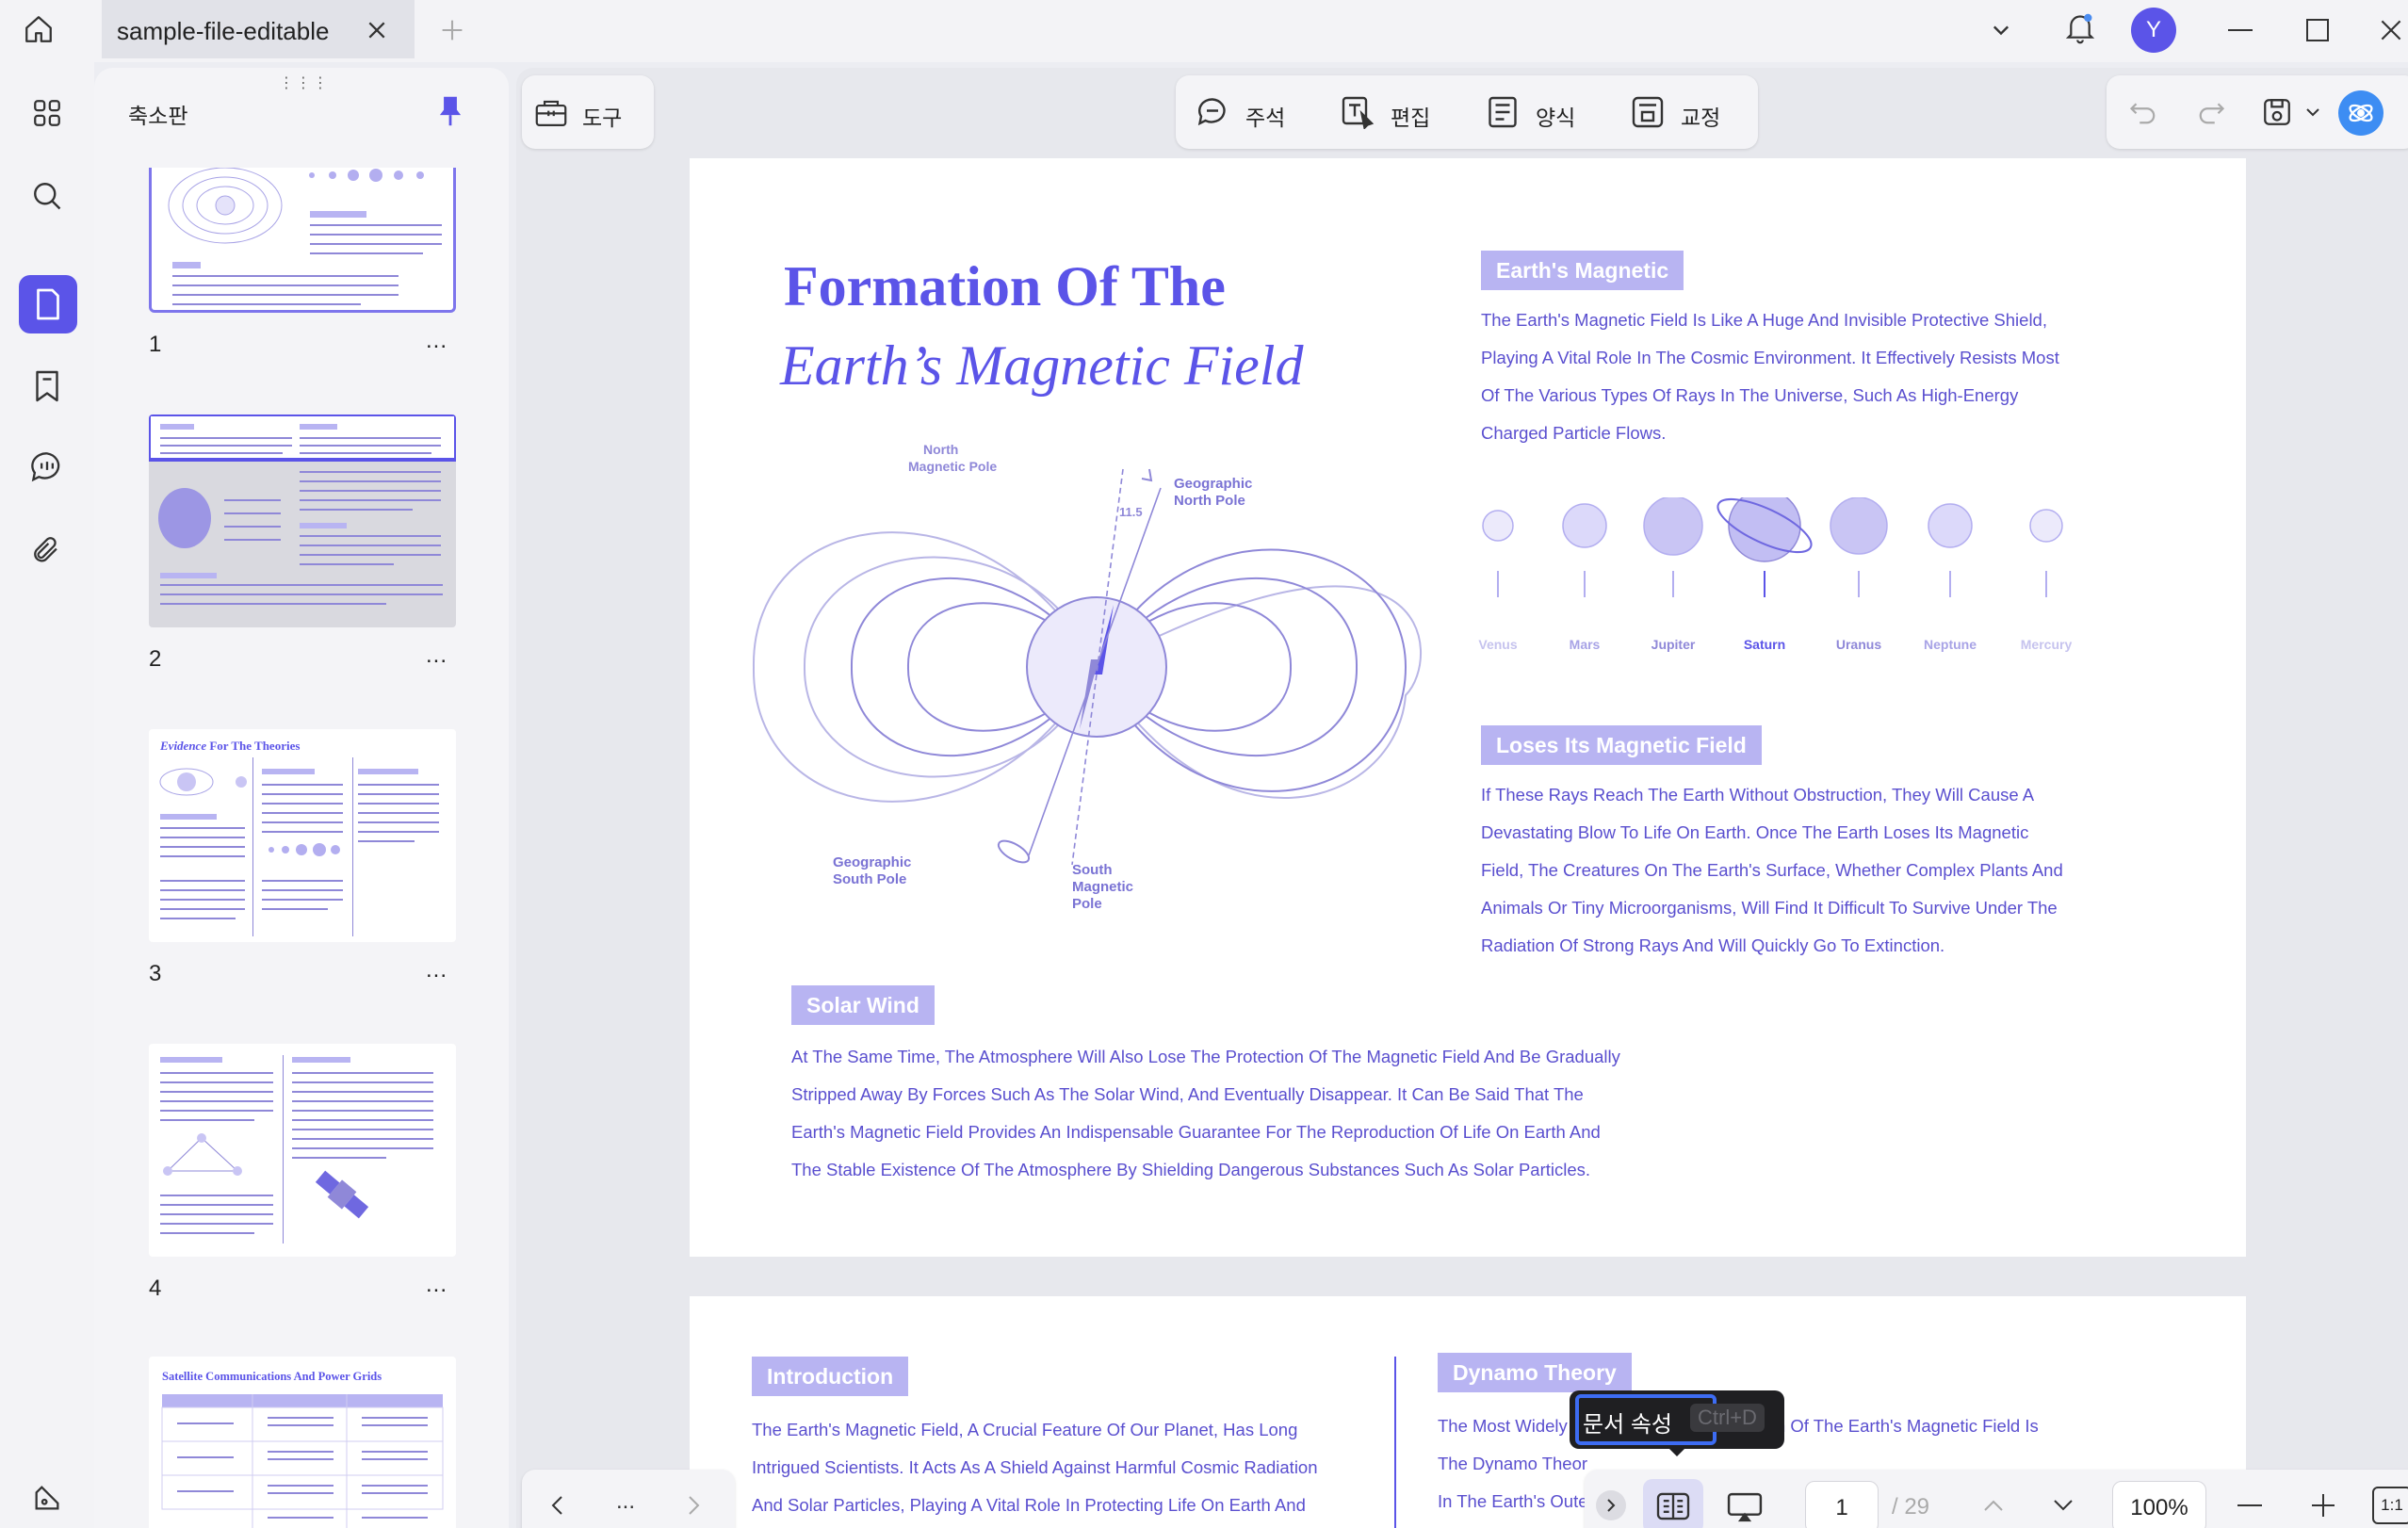  I want to click on page-number-input: 1, so click(1842, 1504).